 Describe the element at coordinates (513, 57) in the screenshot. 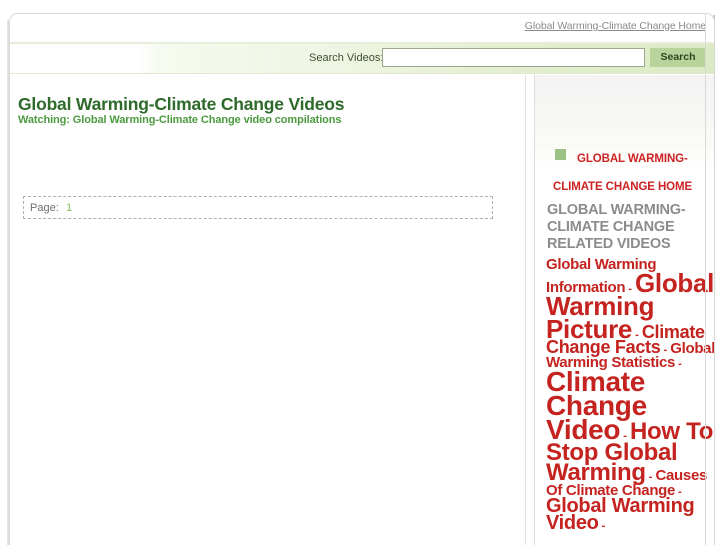

I see `search-input` at that location.